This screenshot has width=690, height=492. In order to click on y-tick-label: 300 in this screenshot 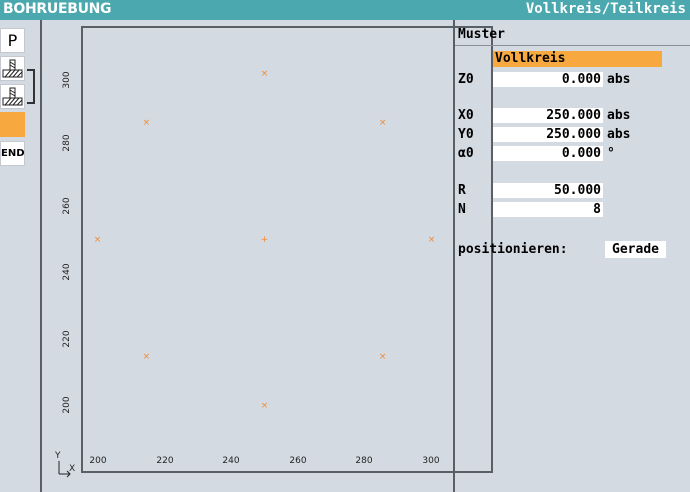, I will do `click(67, 80)`.